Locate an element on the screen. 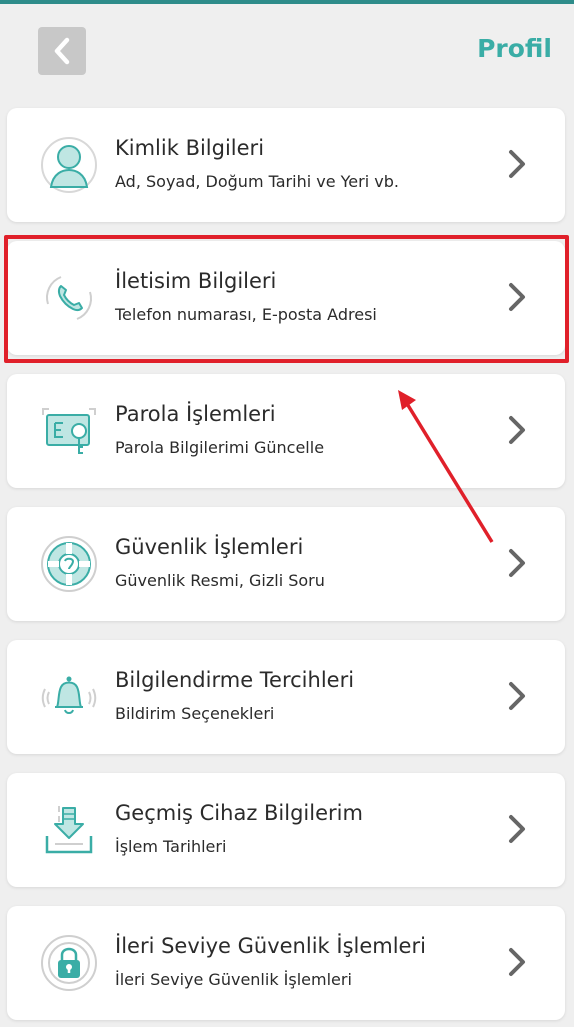 This screenshot has width=574, height=1027. menu-item-title: Bilgilendirme Tercihleri is located at coordinates (235, 680).